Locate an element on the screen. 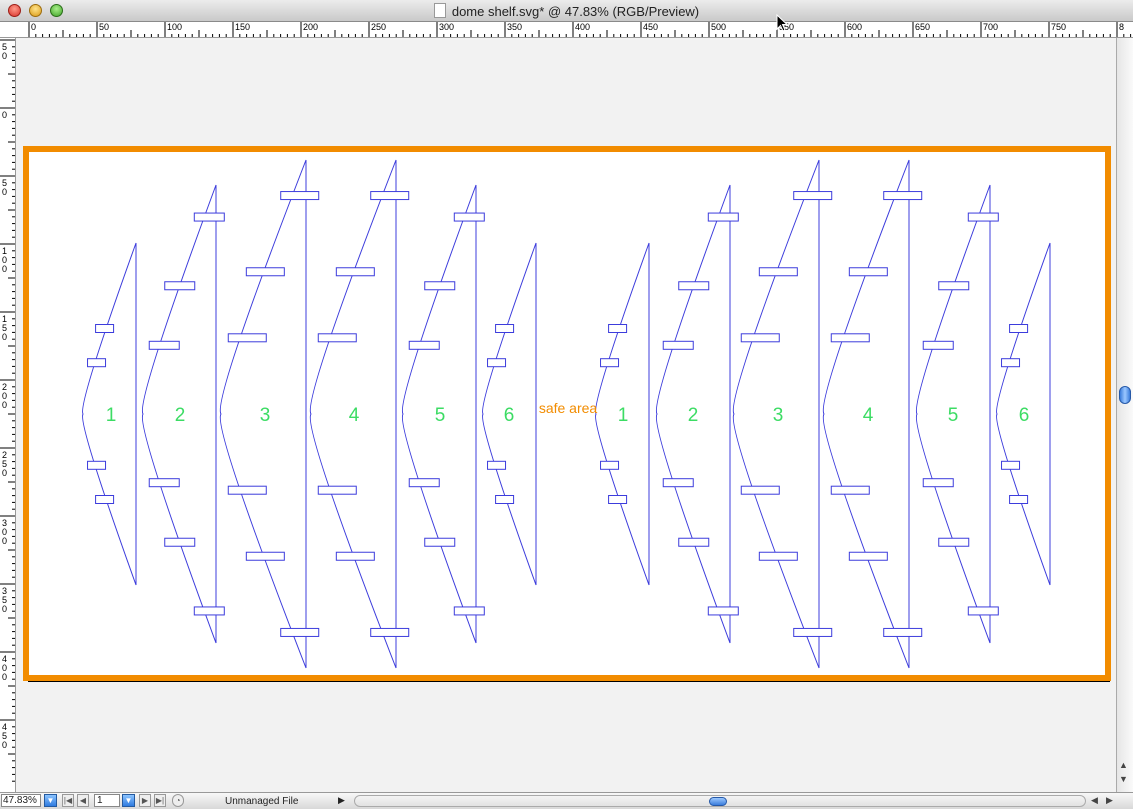 This screenshot has width=1133, height=809. status-menu-arrow-icon: ▶ is located at coordinates (341, 800).